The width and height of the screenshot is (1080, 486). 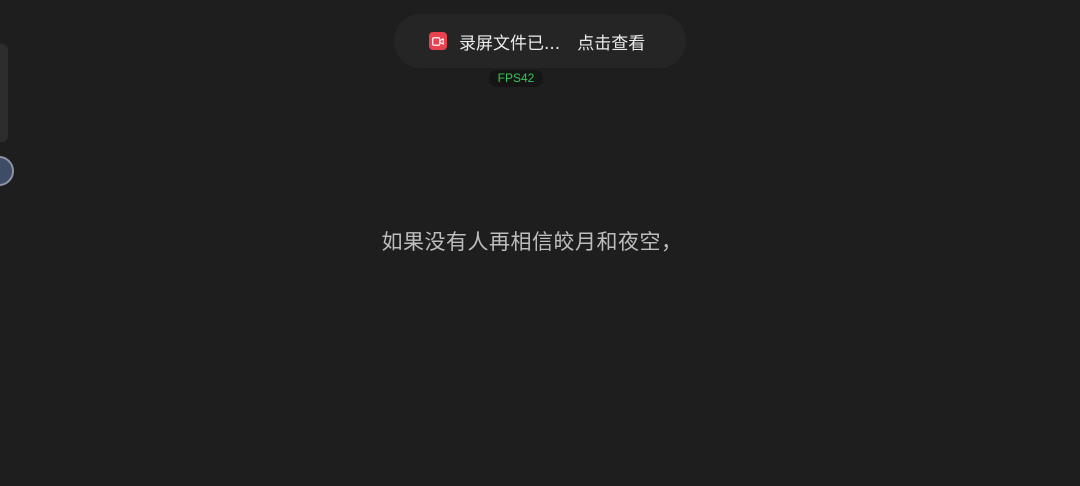 What do you see at coordinates (7, 171) in the screenshot?
I see `floating-assistant-bubble` at bounding box center [7, 171].